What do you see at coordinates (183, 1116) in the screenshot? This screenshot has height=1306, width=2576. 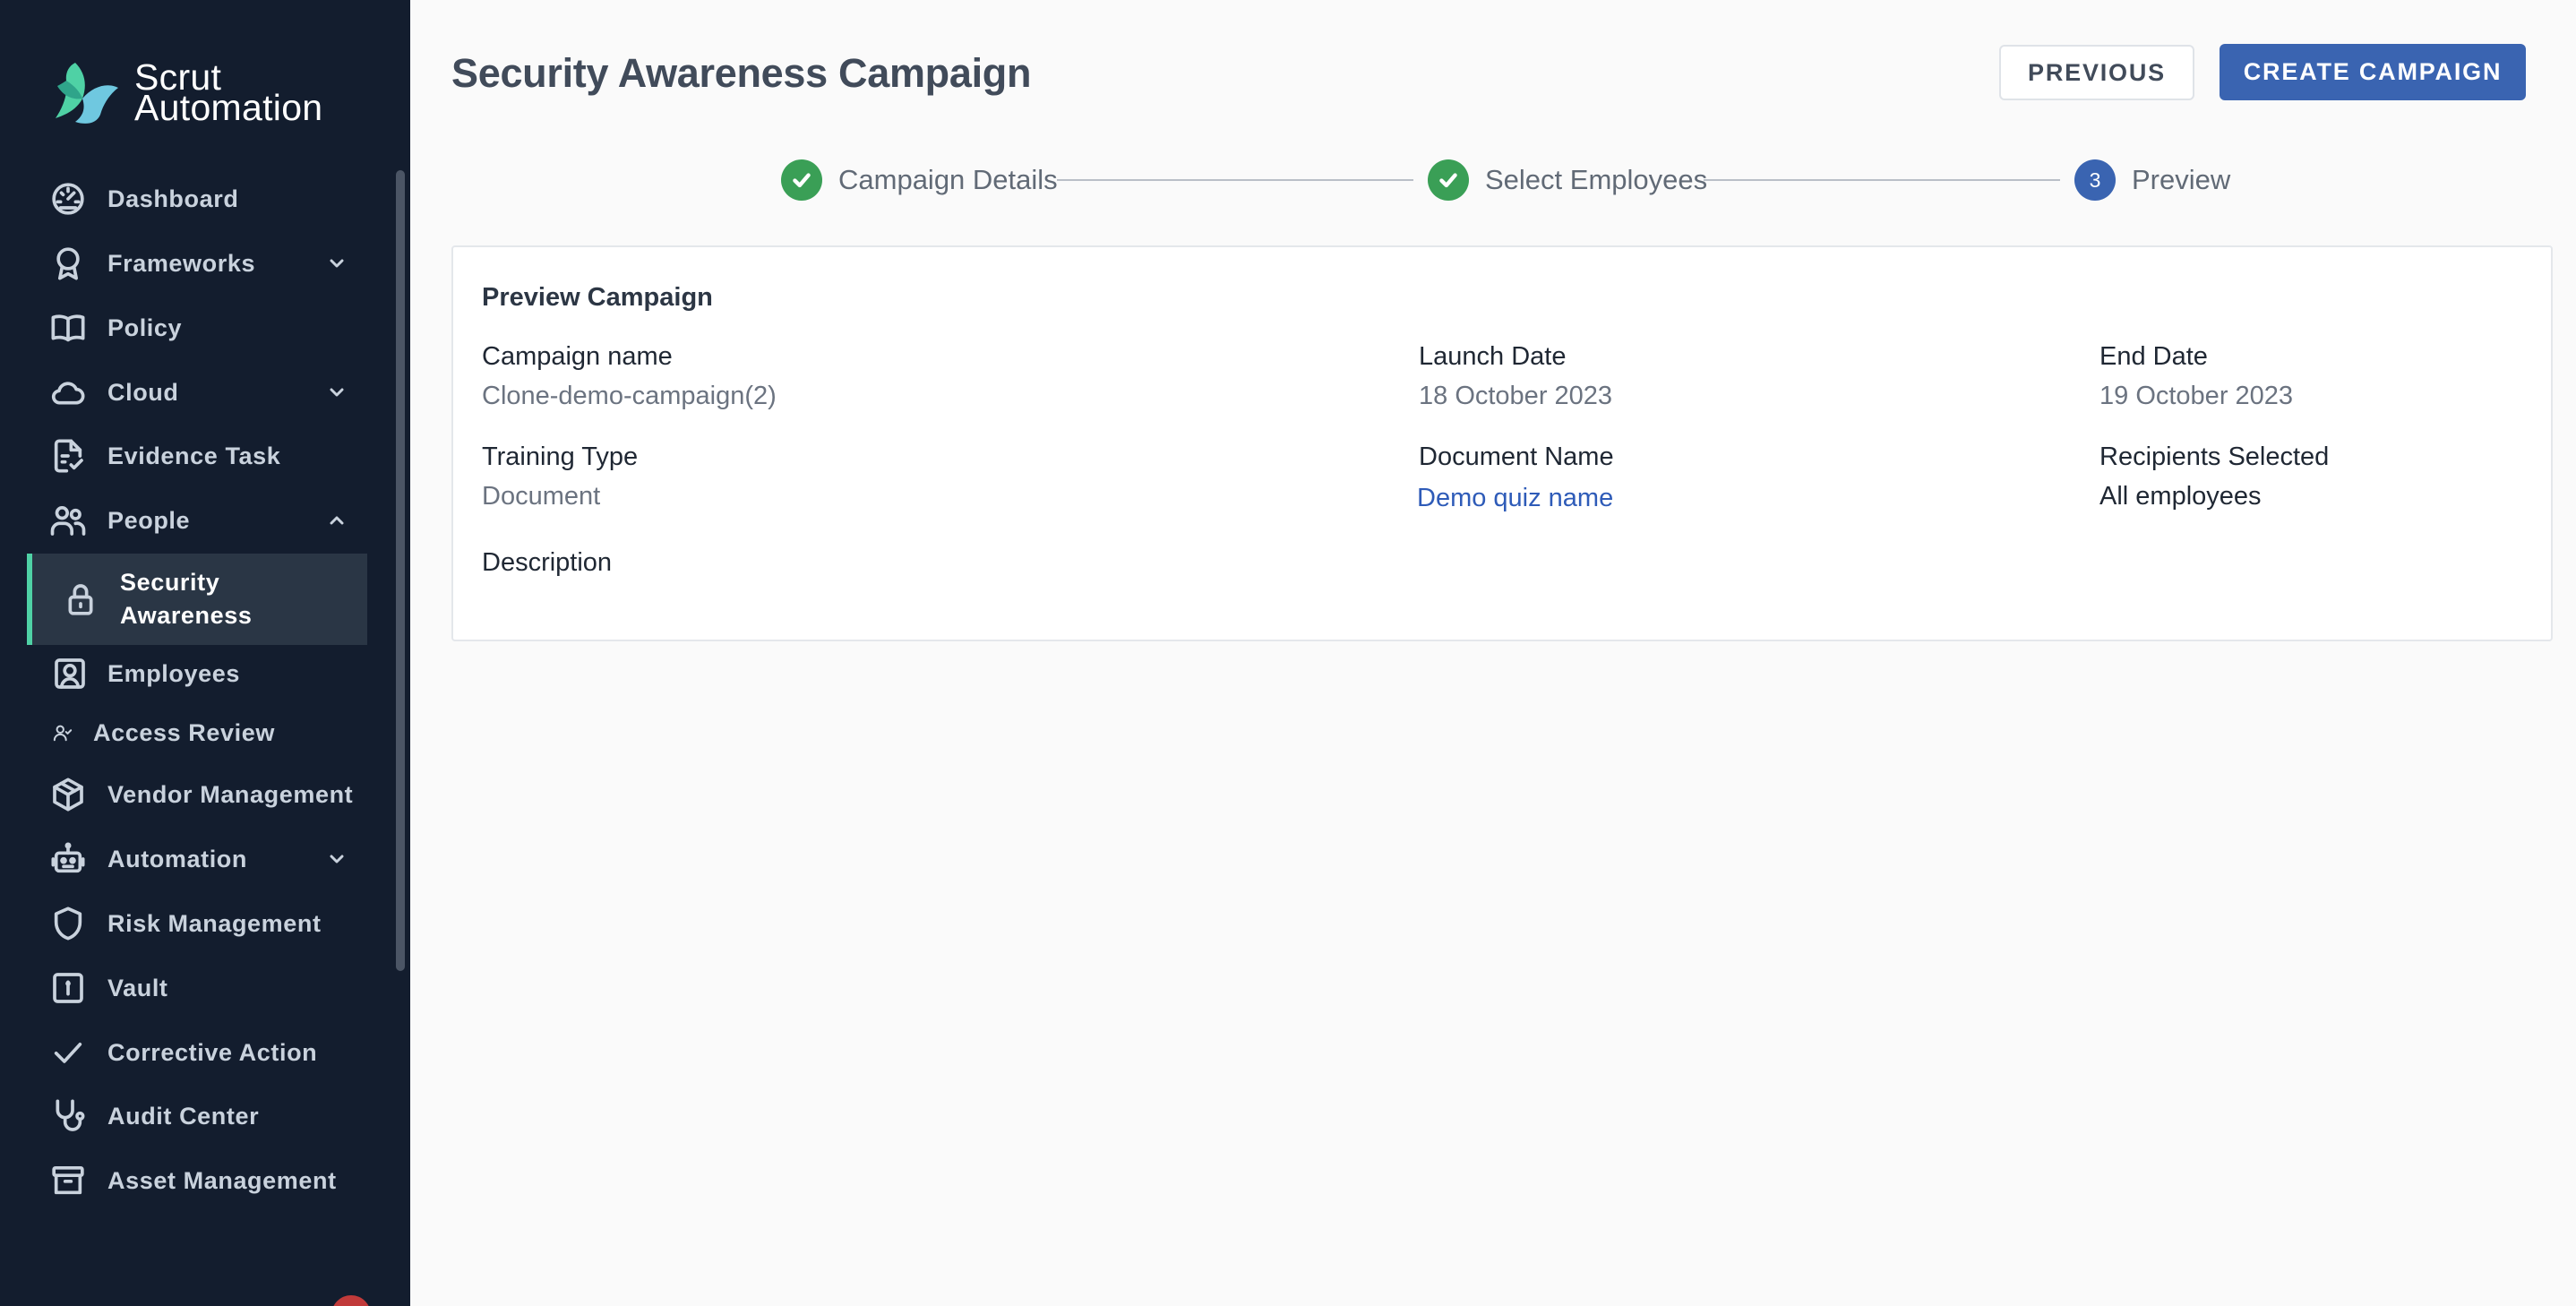 I see `sidebar-item-label: Audit Center` at bounding box center [183, 1116].